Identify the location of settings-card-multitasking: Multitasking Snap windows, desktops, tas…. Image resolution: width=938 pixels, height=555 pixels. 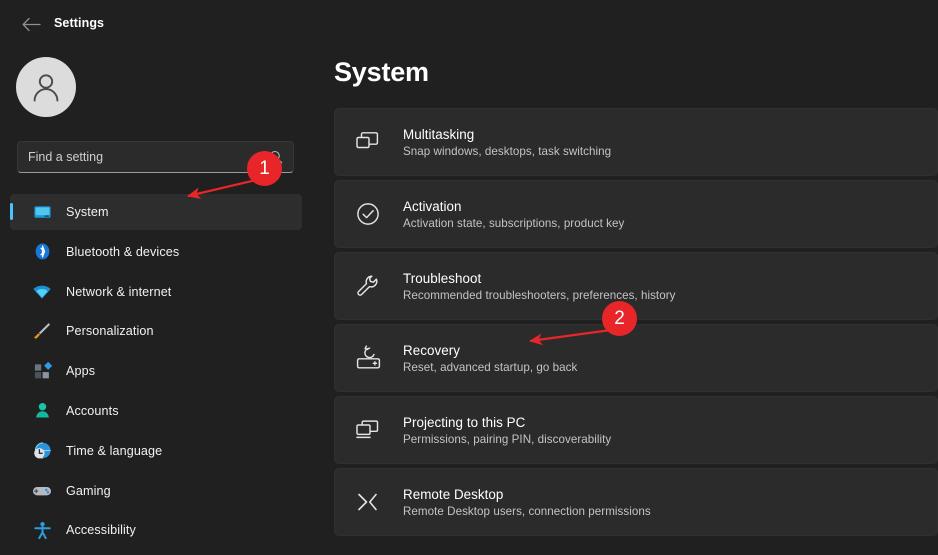
(636, 142).